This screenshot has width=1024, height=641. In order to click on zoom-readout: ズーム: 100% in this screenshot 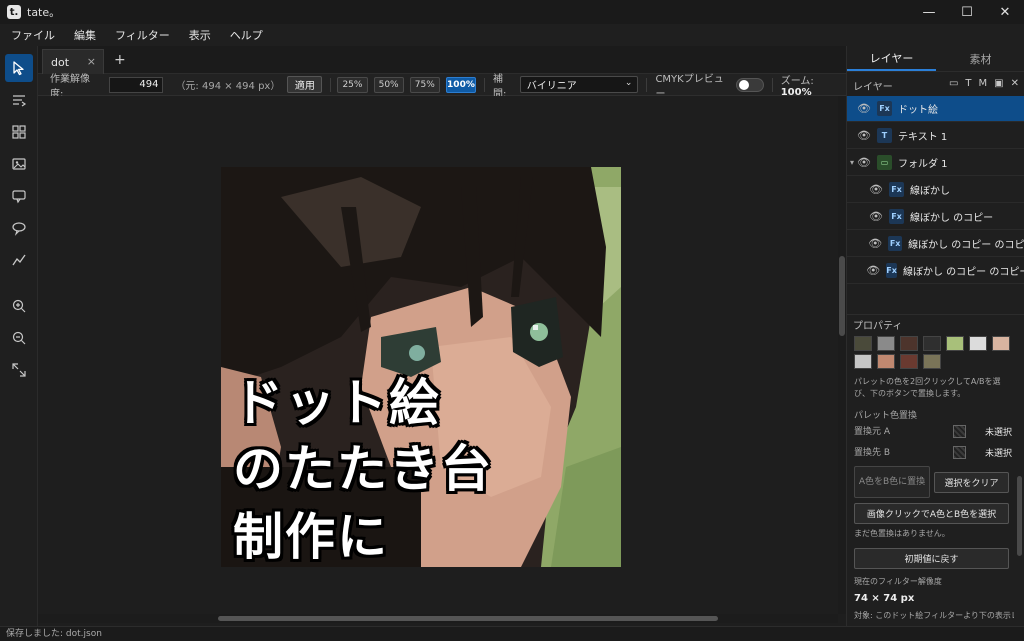, I will do `click(813, 85)`.